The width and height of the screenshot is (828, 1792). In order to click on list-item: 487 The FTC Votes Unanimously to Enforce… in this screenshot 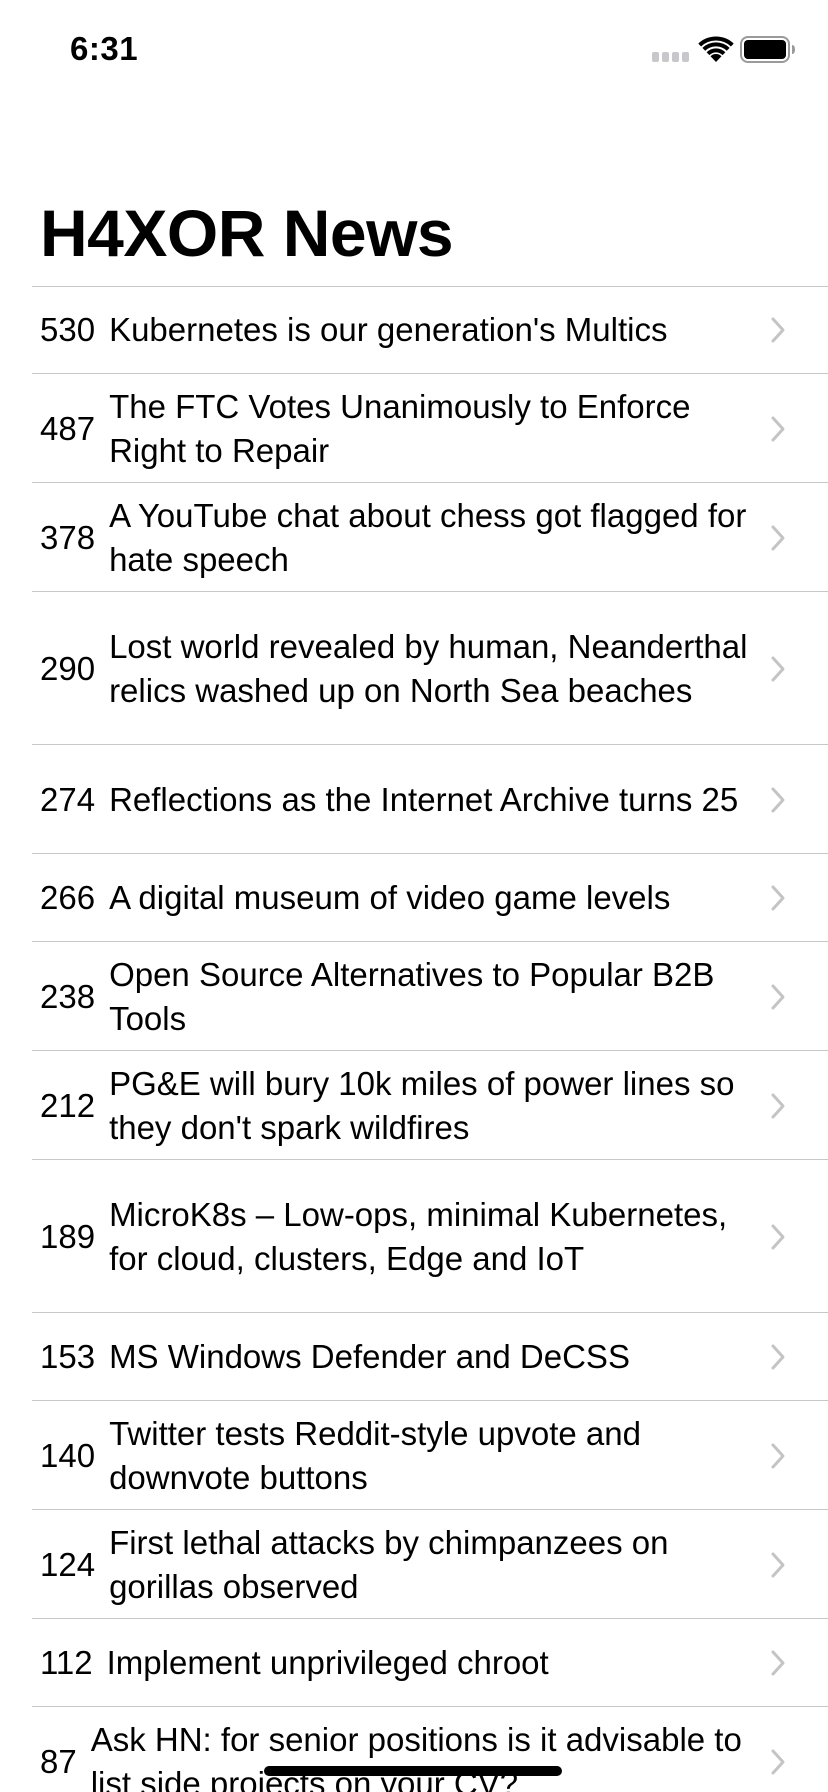, I will do `click(414, 428)`.